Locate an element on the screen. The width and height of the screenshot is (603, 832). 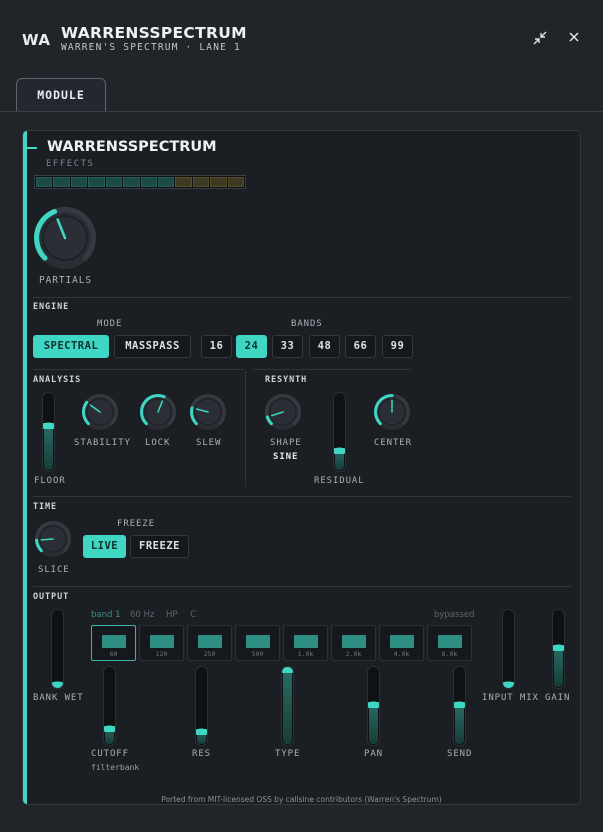
band-button: 250 is located at coordinates (209, 643).